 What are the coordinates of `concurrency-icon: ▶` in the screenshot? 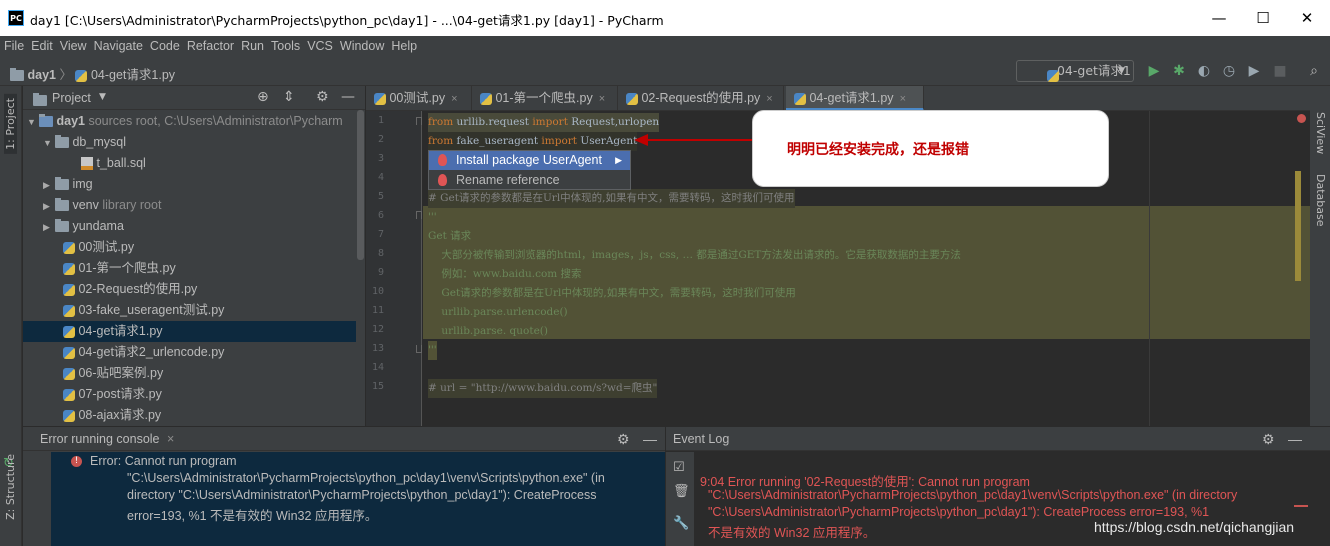 It's located at (1254, 71).